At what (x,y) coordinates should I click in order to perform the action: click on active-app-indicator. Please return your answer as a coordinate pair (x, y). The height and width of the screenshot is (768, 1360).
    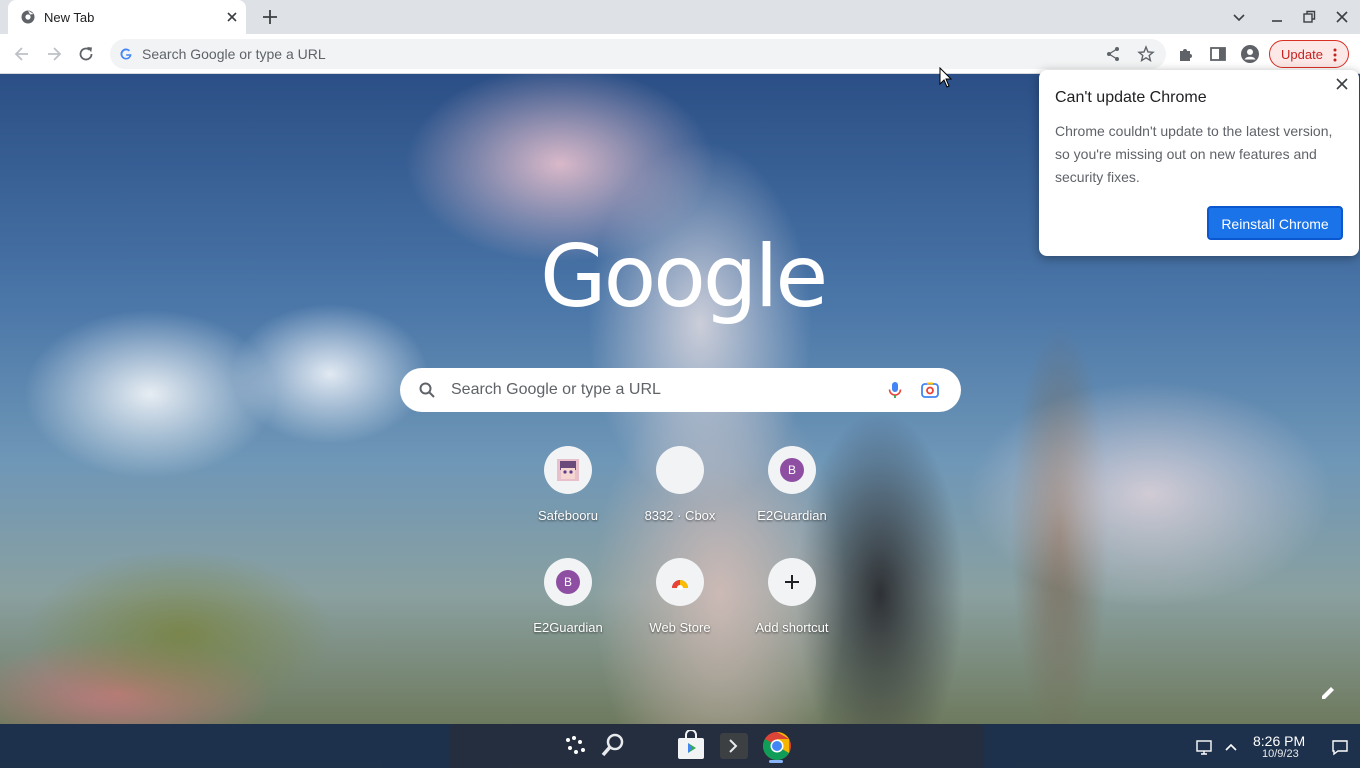
    Looking at the image, I should click on (776, 761).